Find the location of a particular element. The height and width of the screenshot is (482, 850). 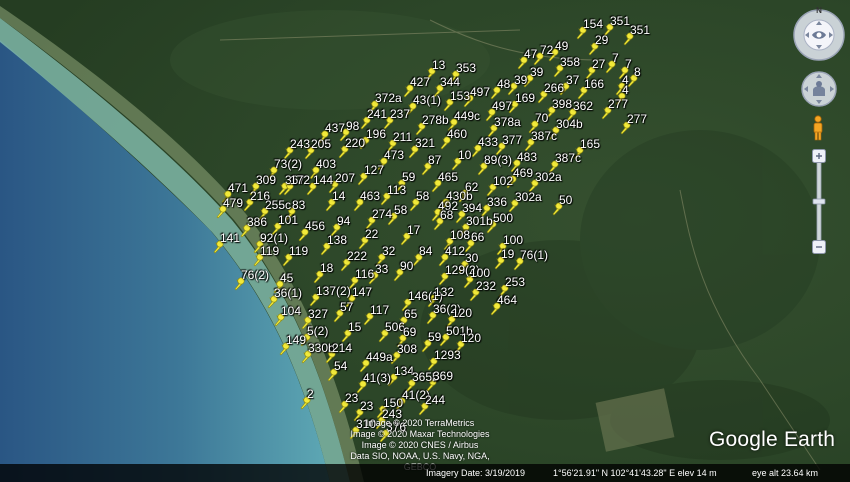

placemark-label: 255c is located at coordinates (278, 205).